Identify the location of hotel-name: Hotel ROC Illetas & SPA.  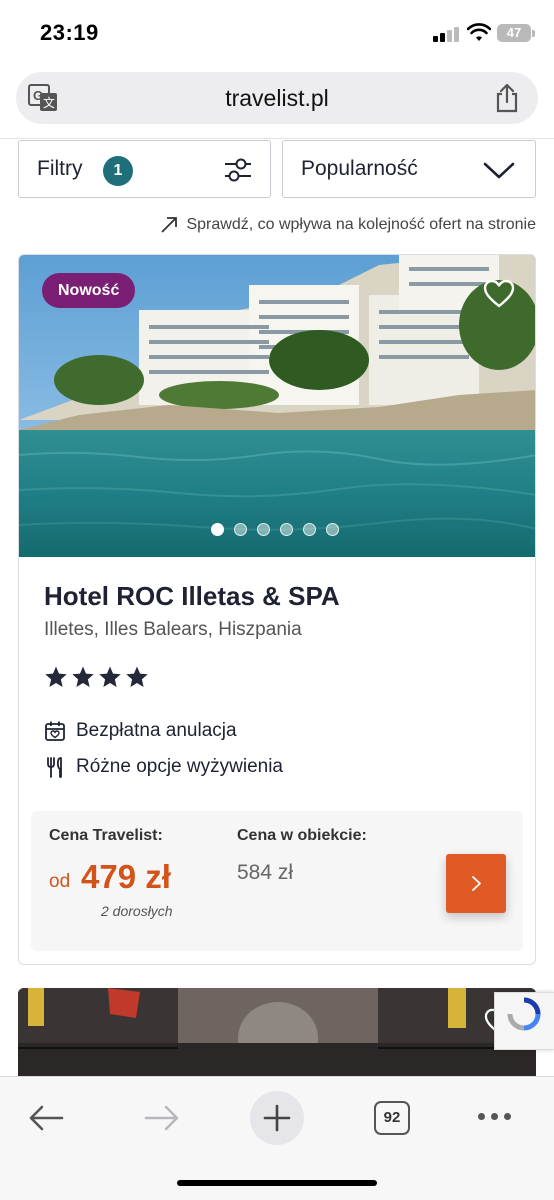
(192, 596).